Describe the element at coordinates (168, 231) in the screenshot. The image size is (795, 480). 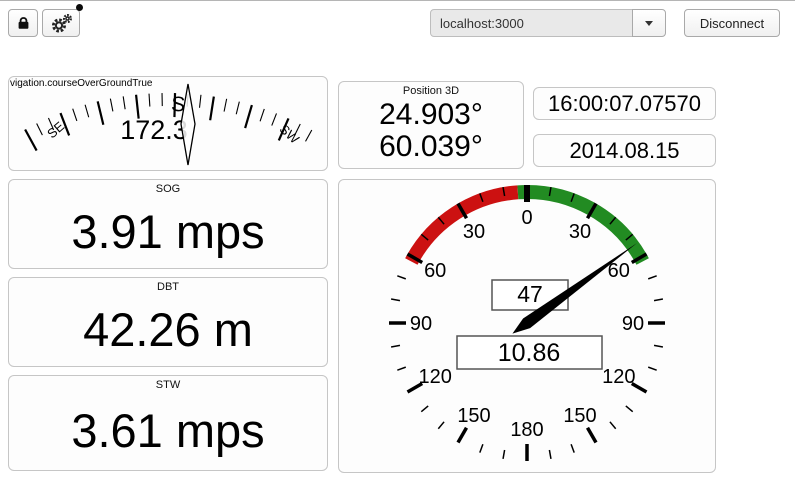
I see `sog-value: 3.91 mps` at that location.